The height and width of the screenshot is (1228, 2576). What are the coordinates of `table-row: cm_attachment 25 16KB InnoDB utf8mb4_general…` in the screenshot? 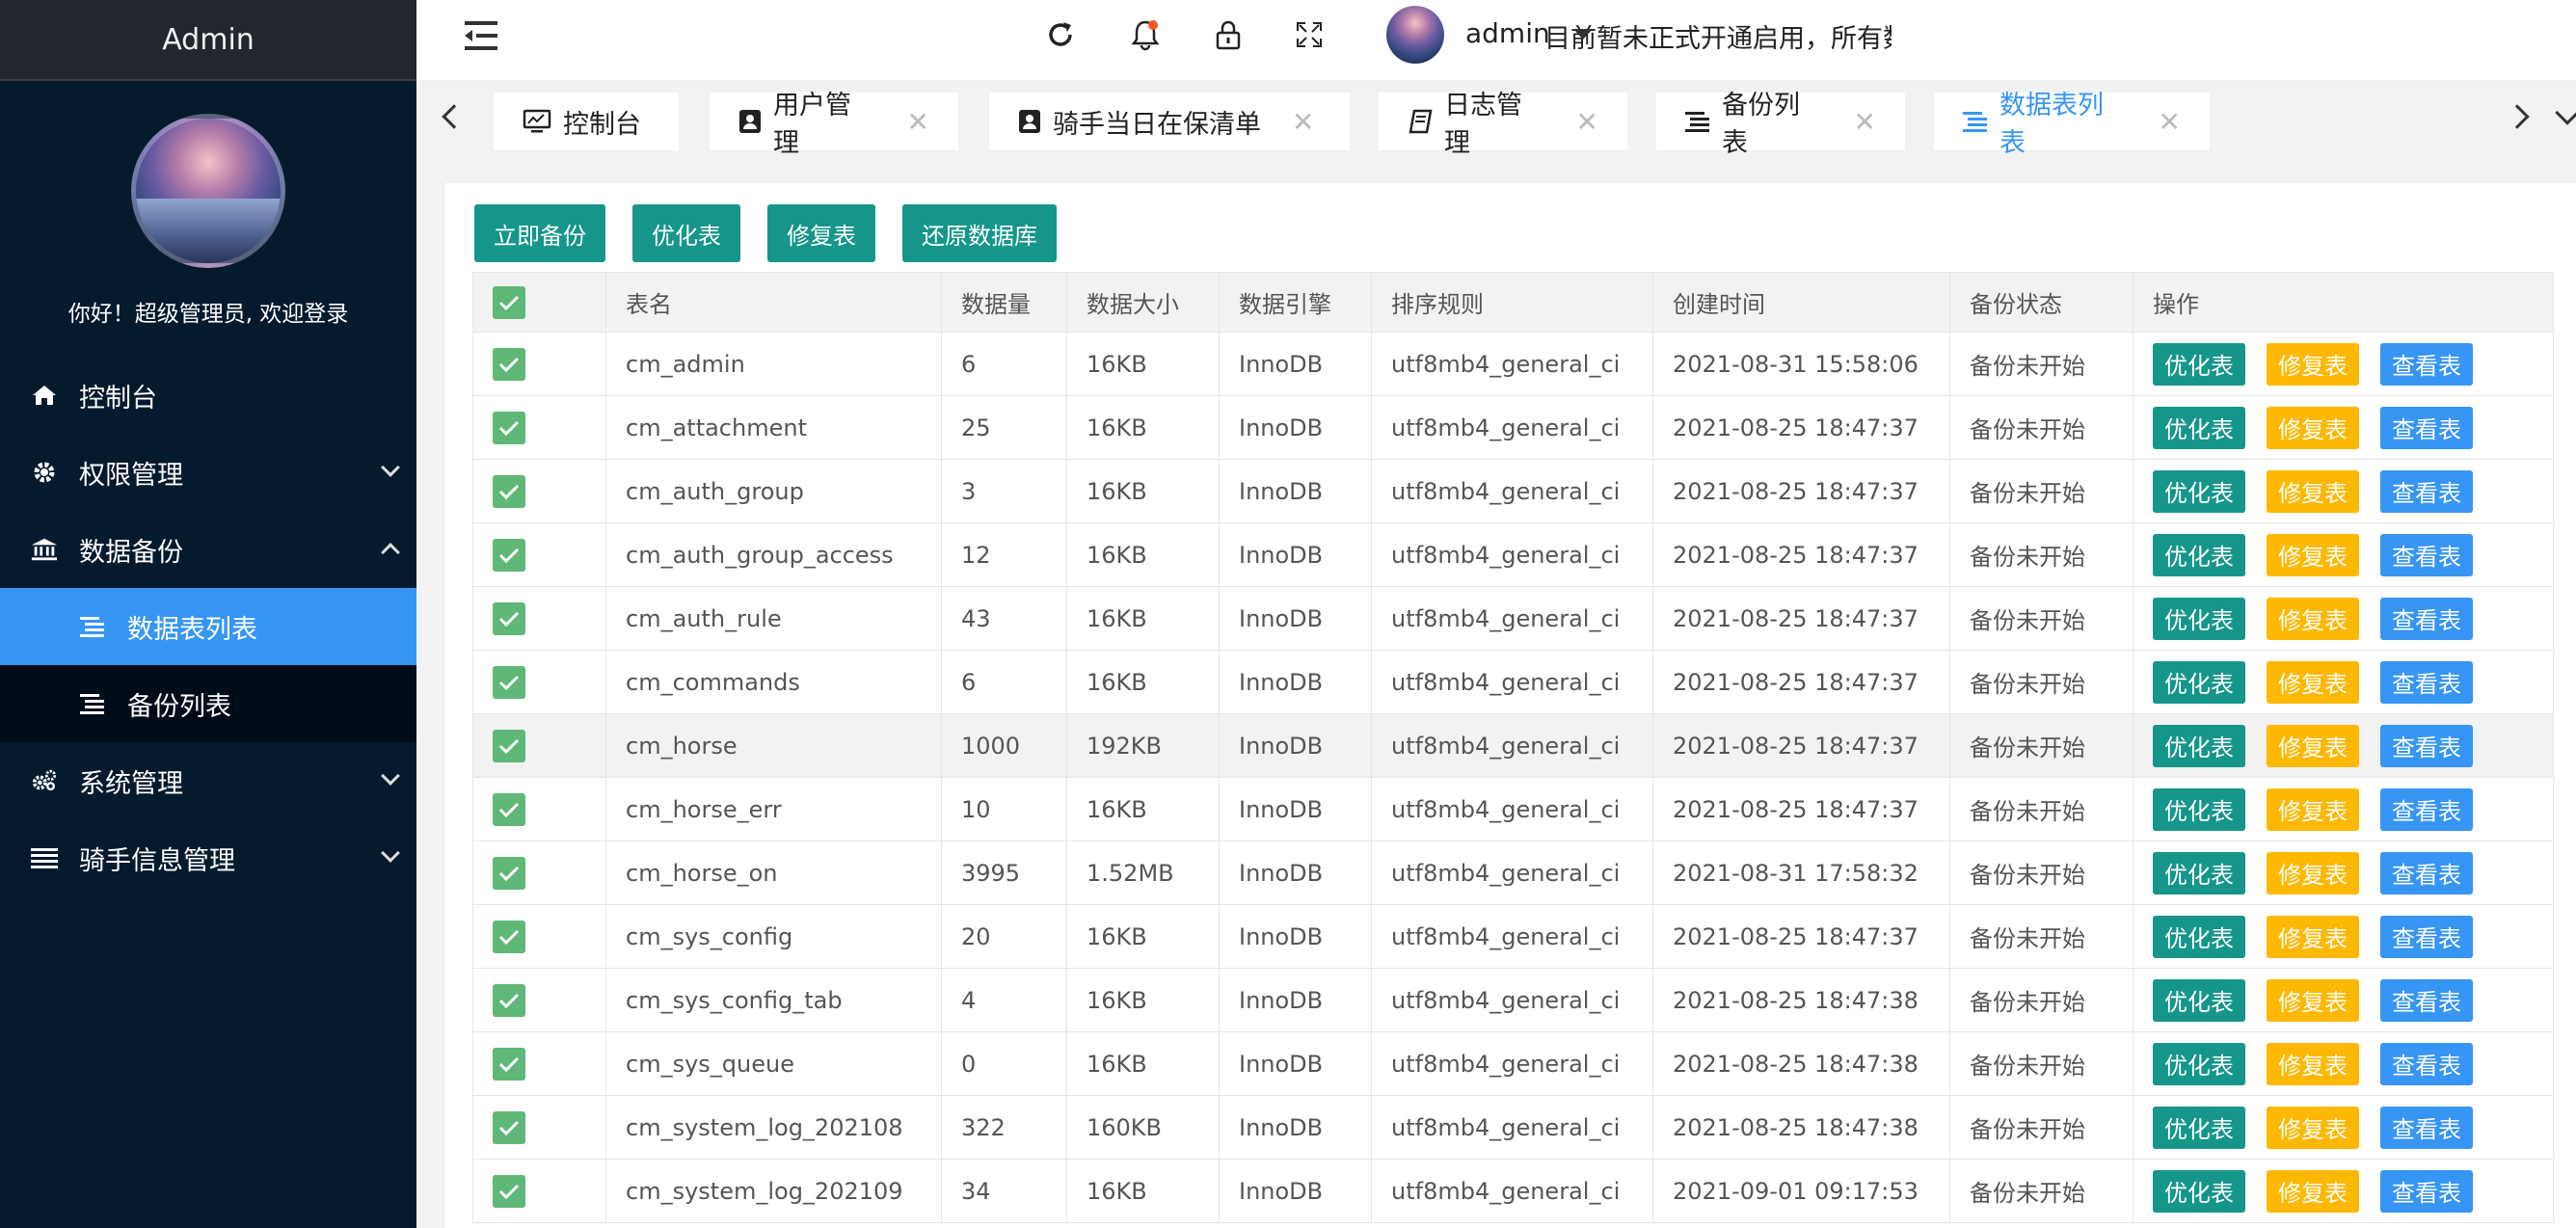 It's located at (1513, 427).